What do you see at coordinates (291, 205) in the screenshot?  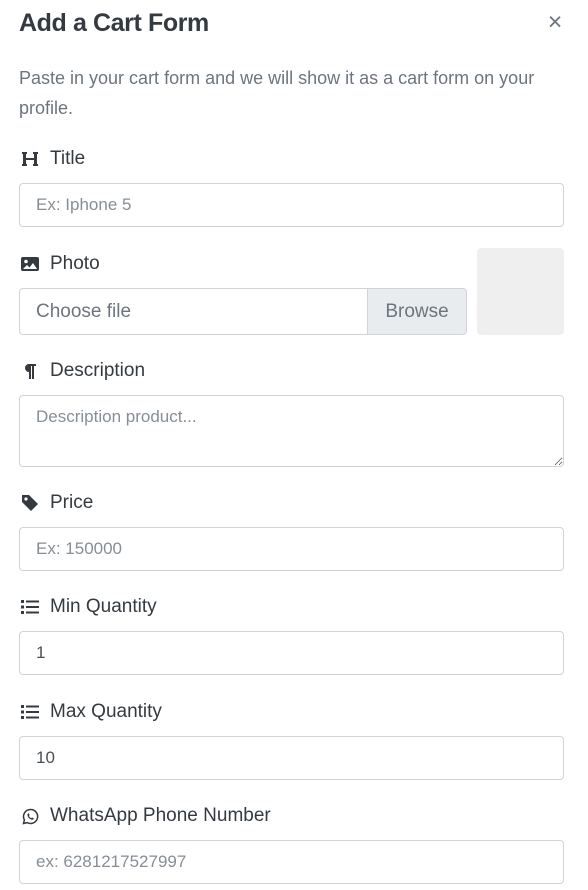 I see `title-input` at bounding box center [291, 205].